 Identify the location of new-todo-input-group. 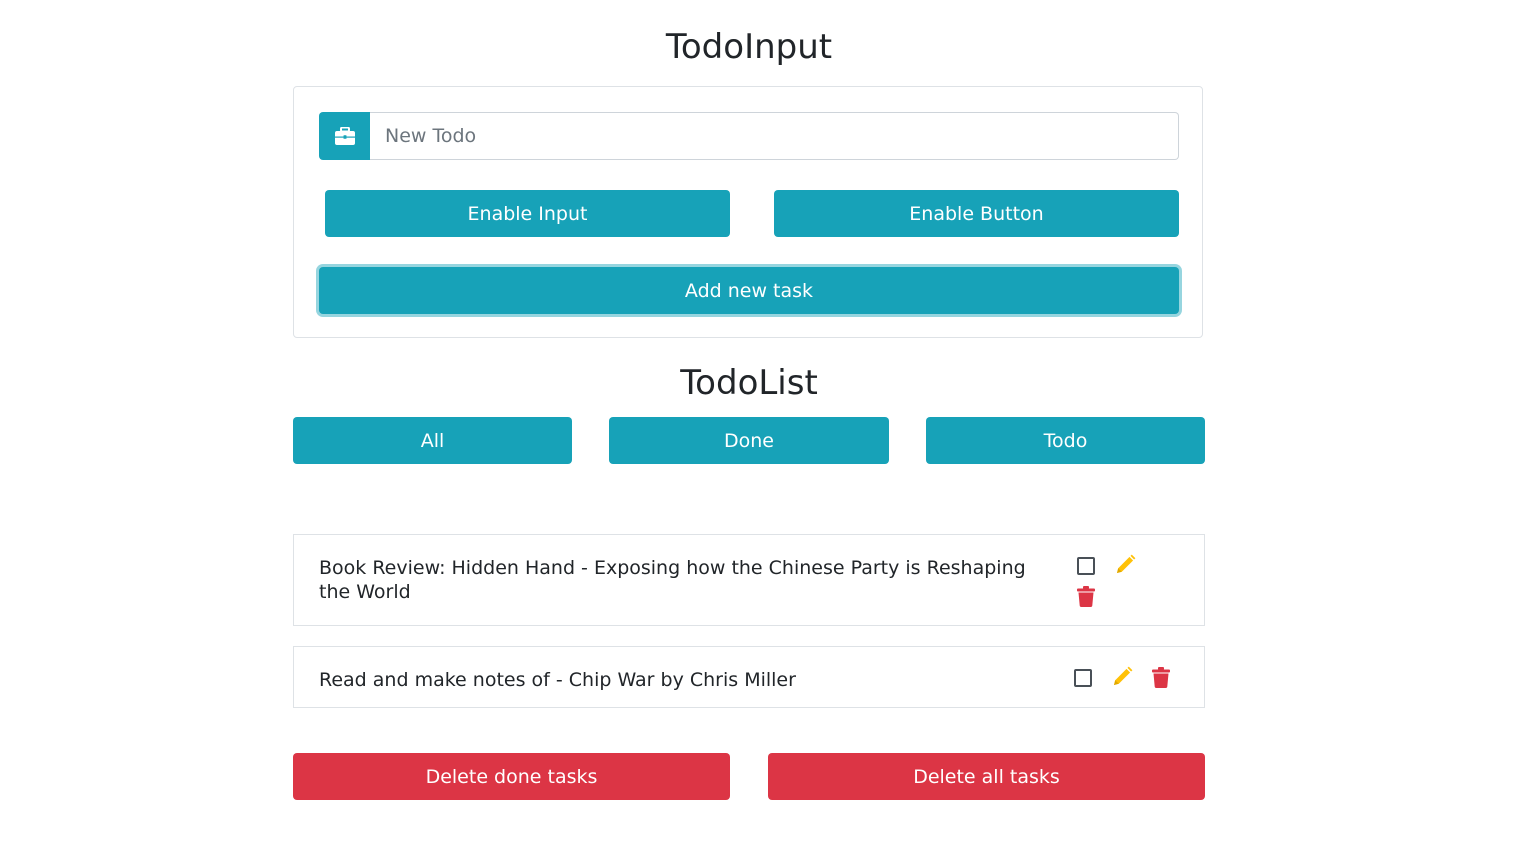
(749, 136).